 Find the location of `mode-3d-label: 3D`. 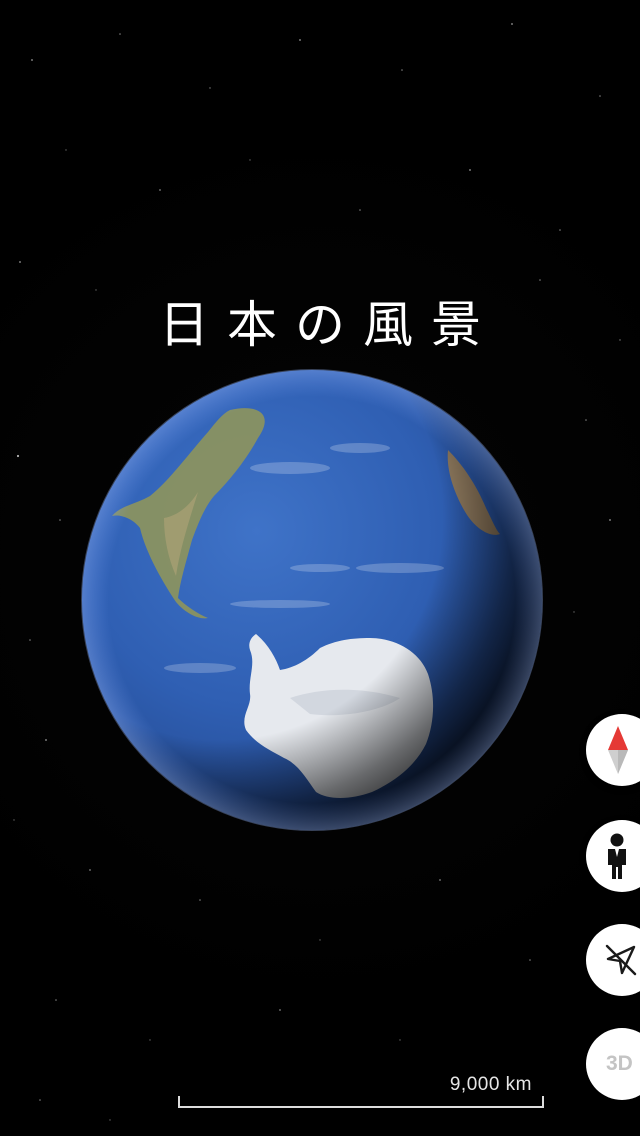

mode-3d-label: 3D is located at coordinates (619, 1063).